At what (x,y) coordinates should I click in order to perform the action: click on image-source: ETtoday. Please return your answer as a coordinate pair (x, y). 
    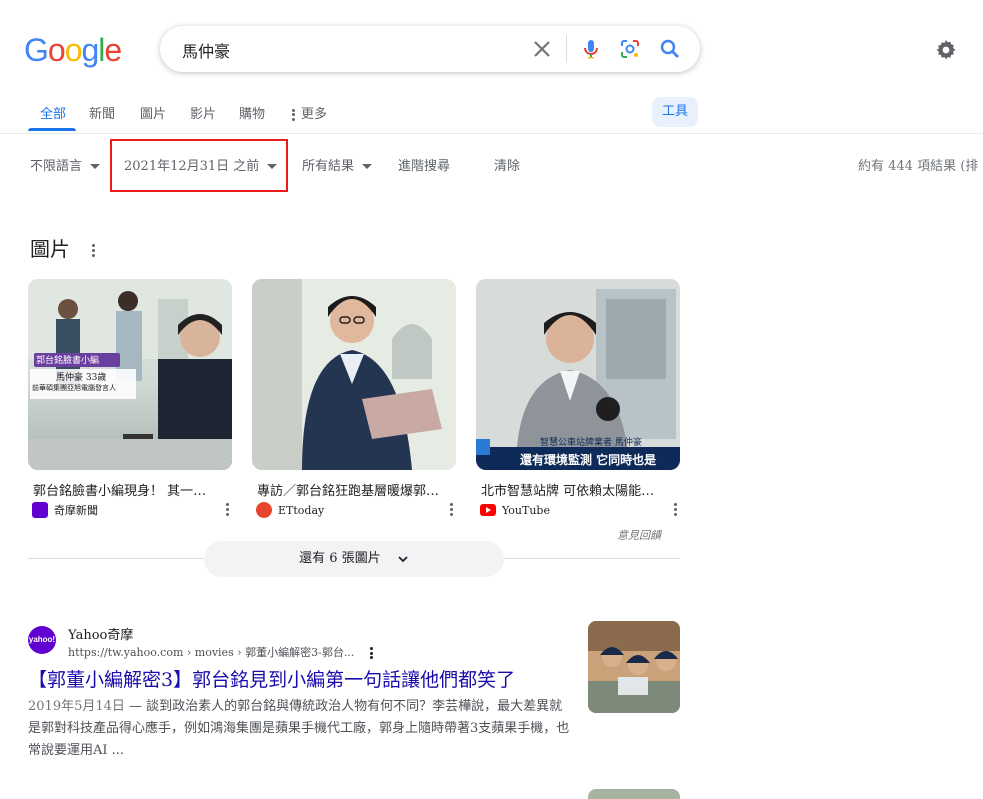
    Looking at the image, I should click on (290, 510).